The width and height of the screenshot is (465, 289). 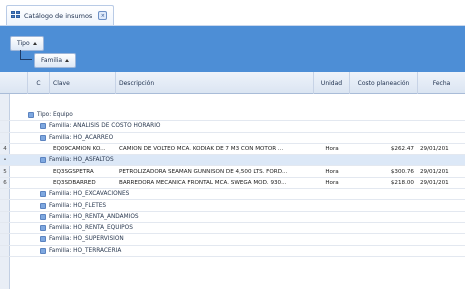 I want to click on group-familia-label: Familia: HO_EXCAVACIONES, so click(x=89, y=194).